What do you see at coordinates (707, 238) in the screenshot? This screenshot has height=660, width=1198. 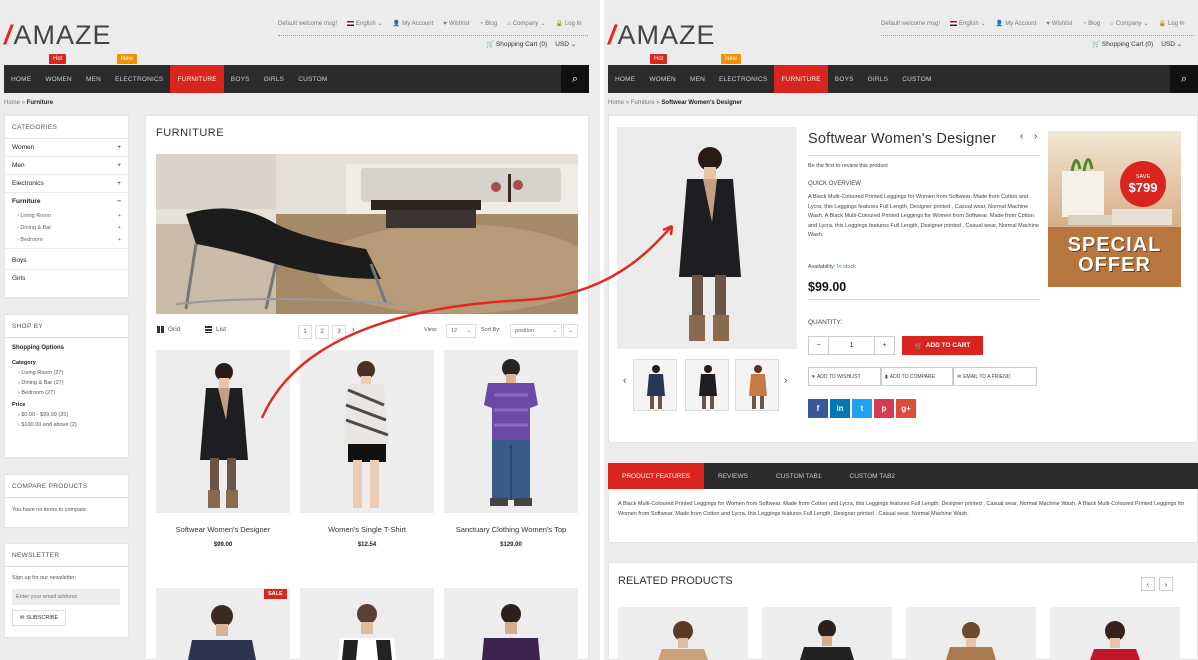 I see `main-product-image` at bounding box center [707, 238].